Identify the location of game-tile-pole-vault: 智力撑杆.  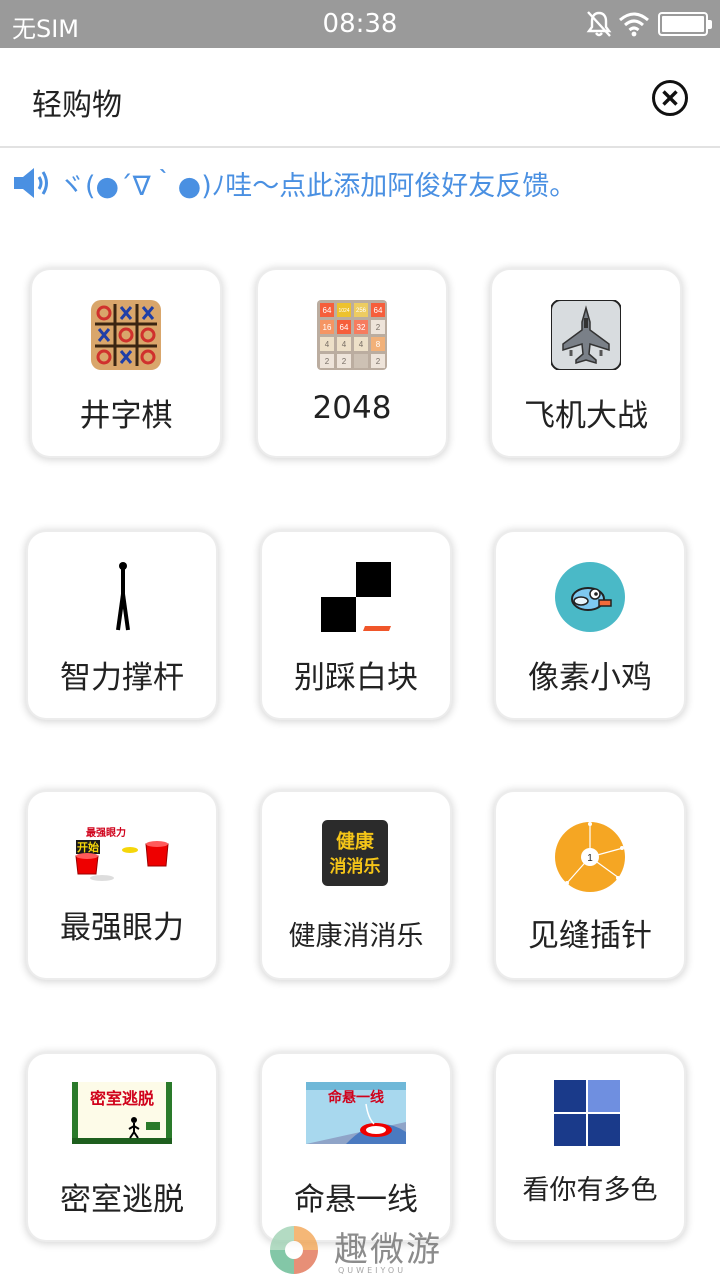
(122, 625).